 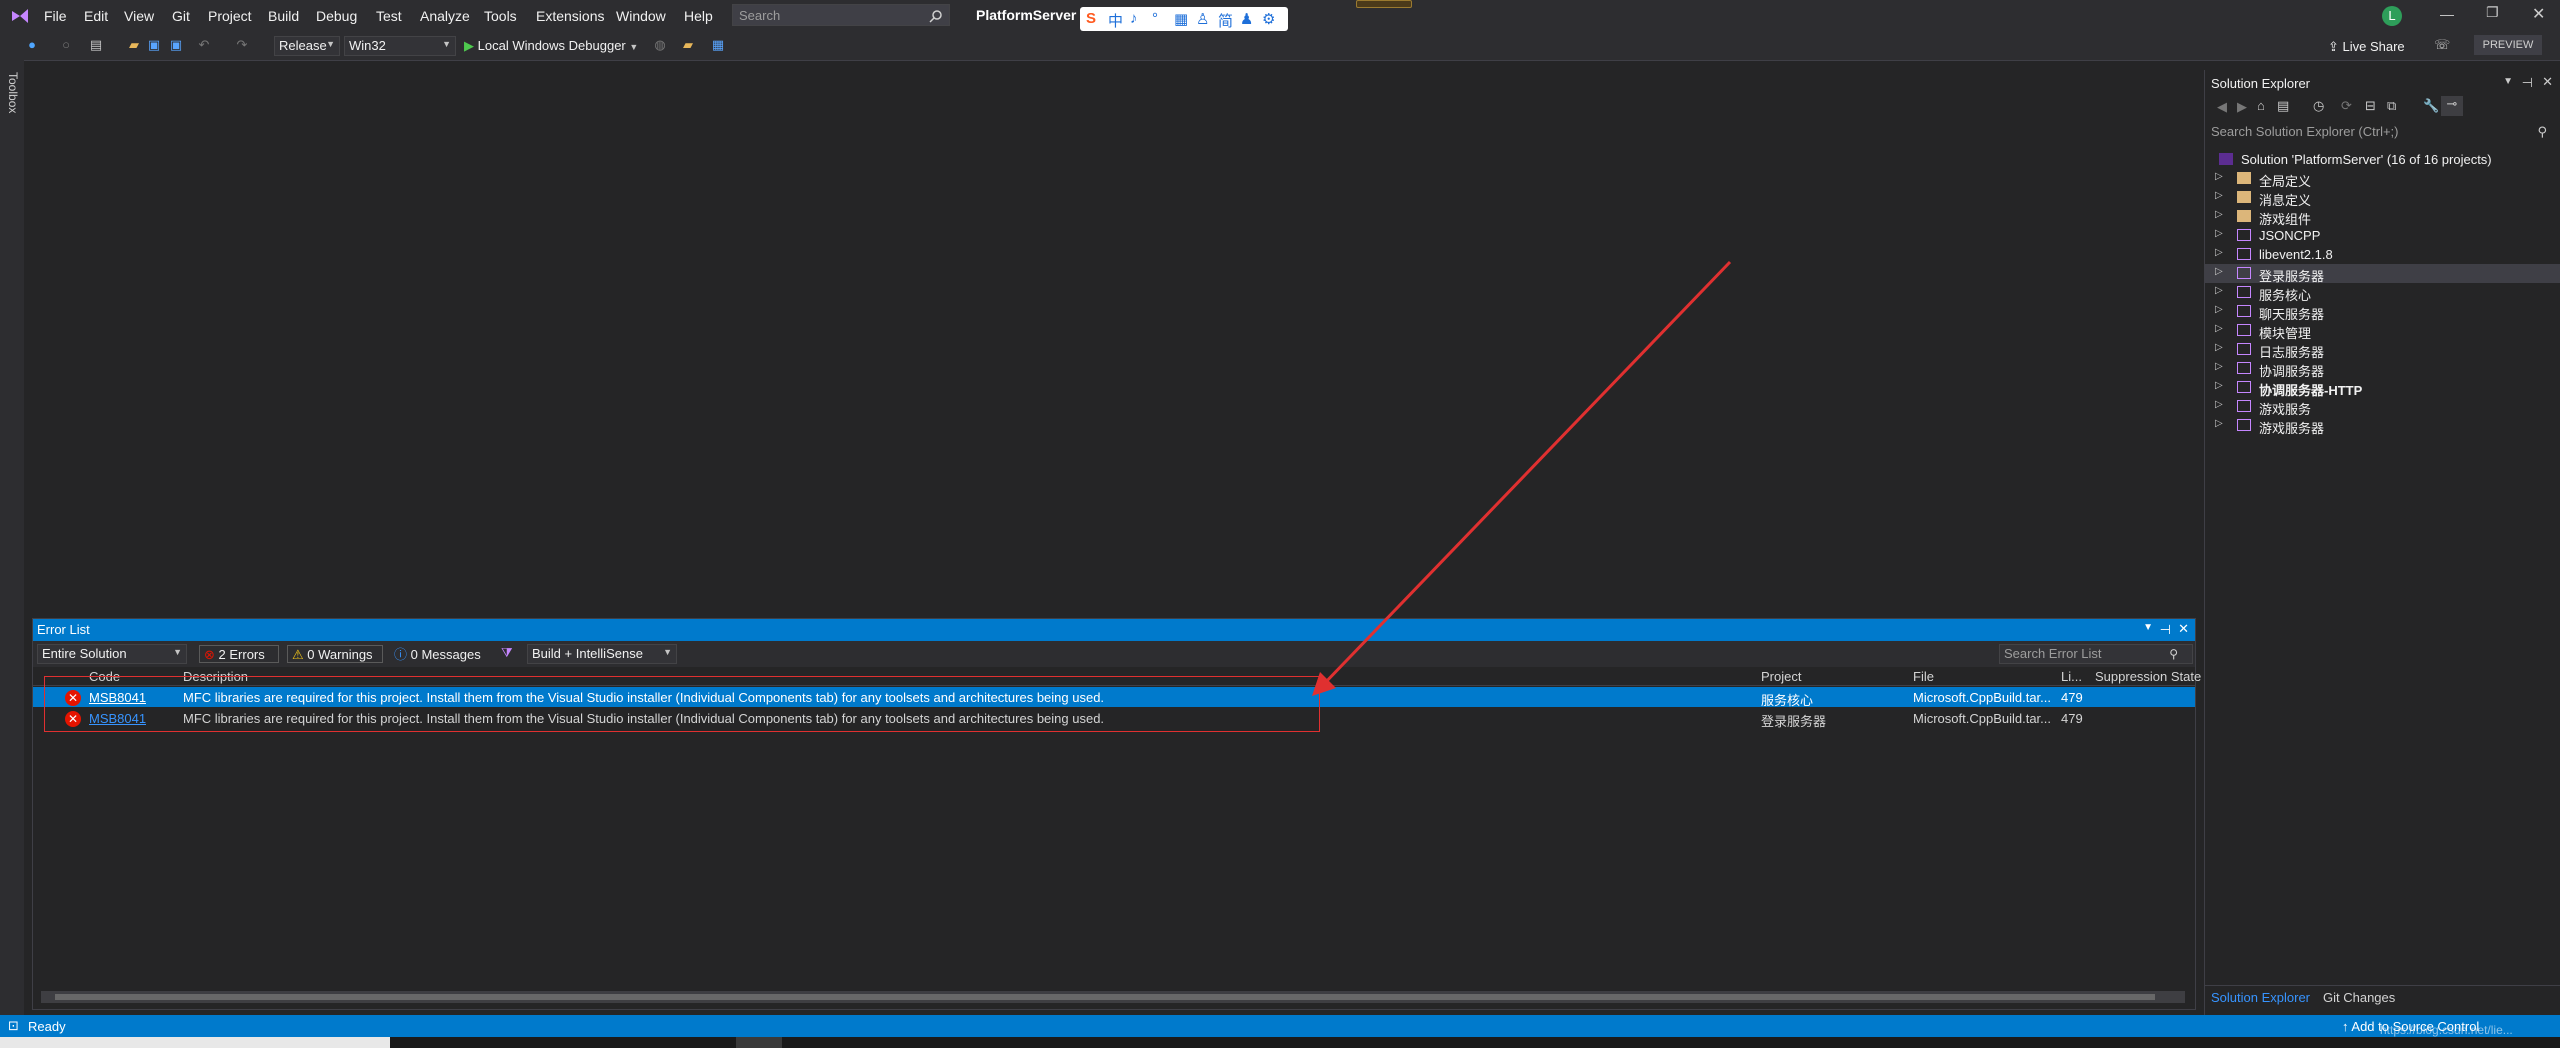 I want to click on dropdown-icon: ▼, so click(x=2508, y=81).